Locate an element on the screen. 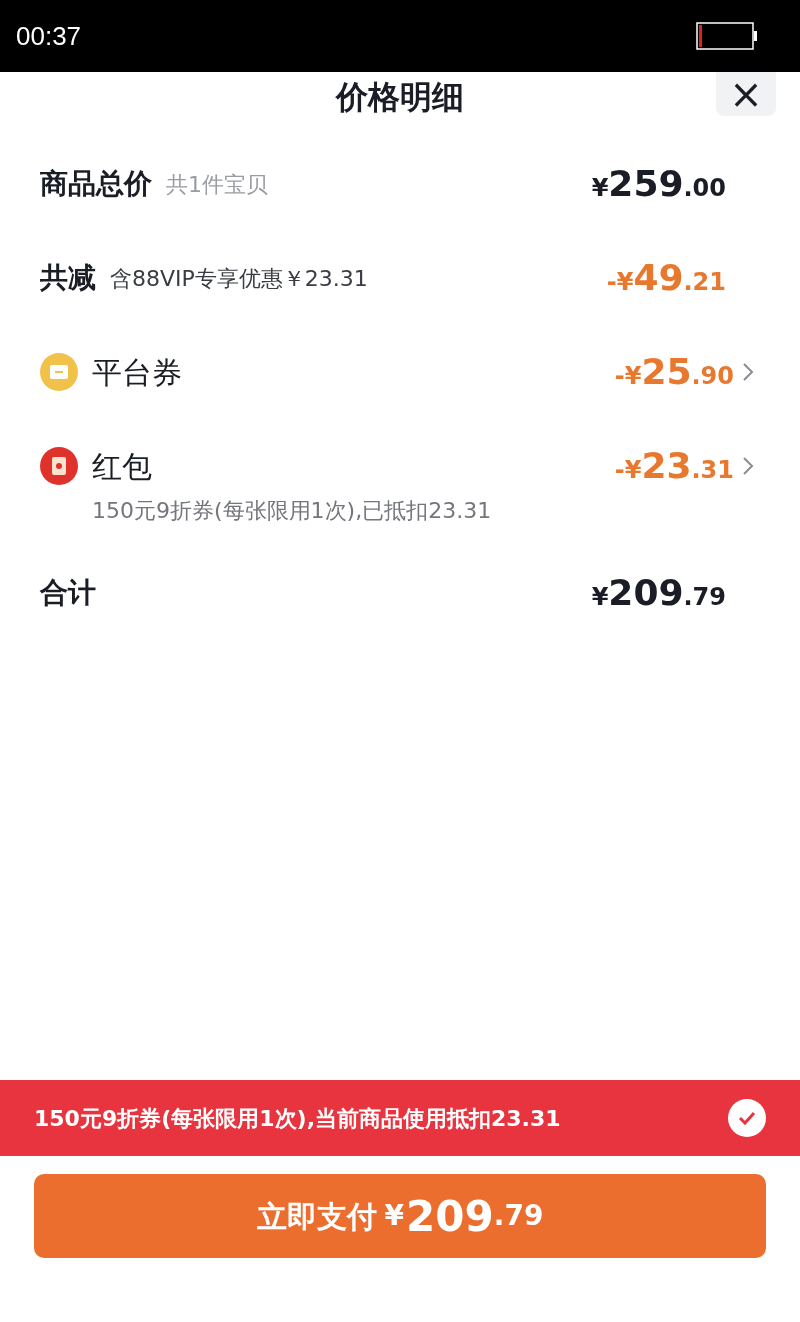 This screenshot has width=800, height=1322. row-label: 共减 is located at coordinates (68, 278).